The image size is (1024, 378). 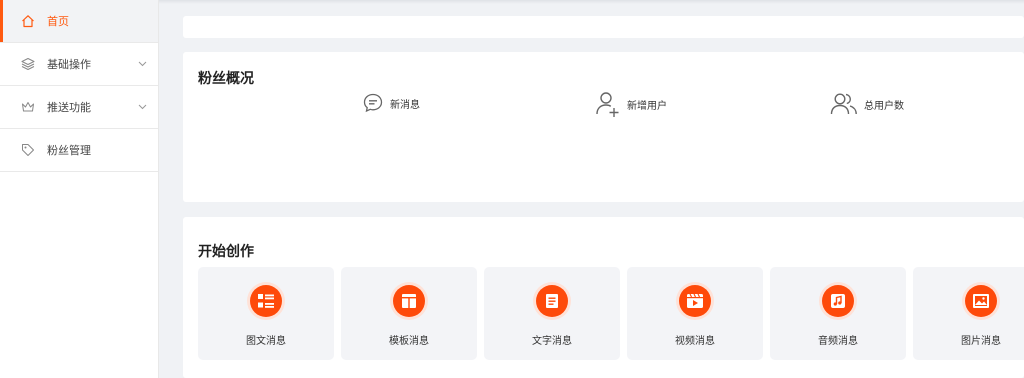 I want to click on card-article-message: 图文消息, so click(x=266, y=313).